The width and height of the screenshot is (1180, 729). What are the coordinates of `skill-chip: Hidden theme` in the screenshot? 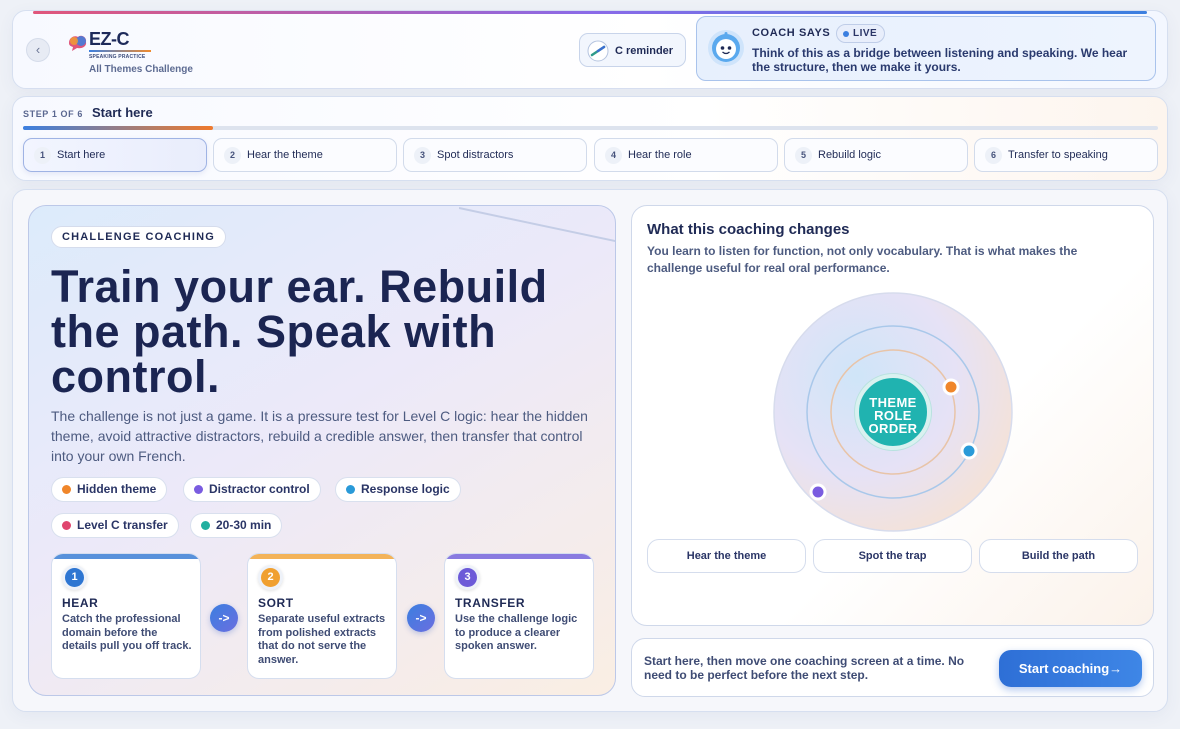 It's located at (109, 489).